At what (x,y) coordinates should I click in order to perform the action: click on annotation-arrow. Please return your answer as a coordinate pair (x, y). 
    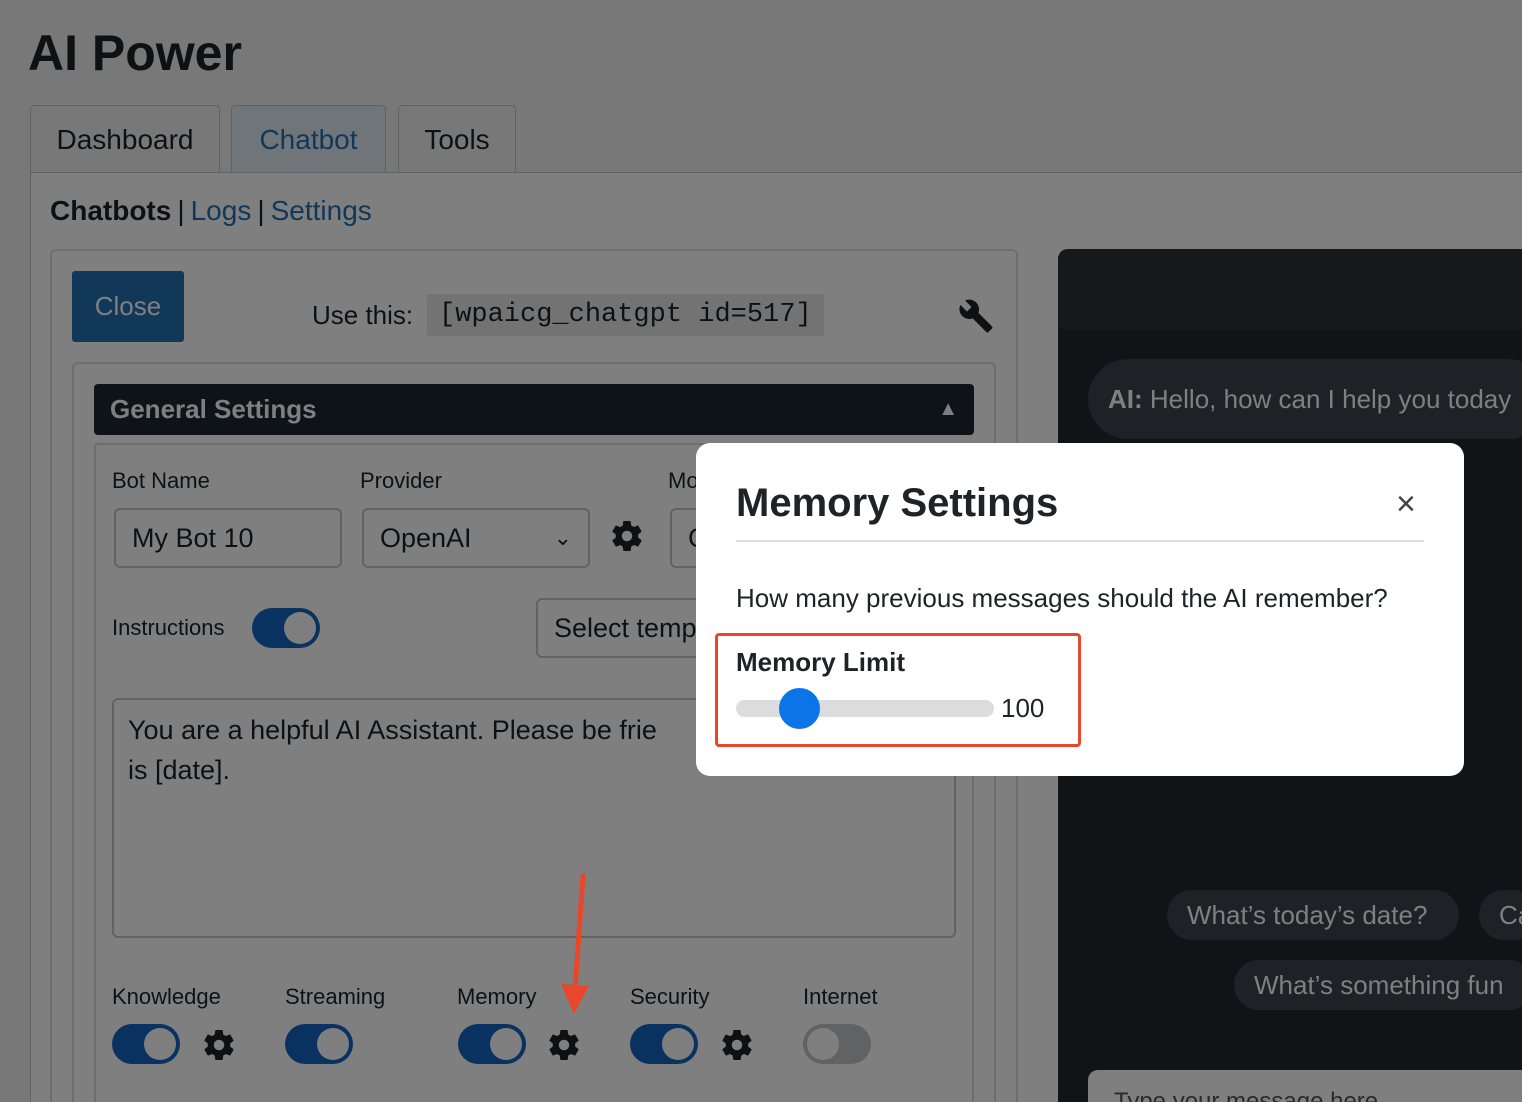
    Looking at the image, I should click on (575, 943).